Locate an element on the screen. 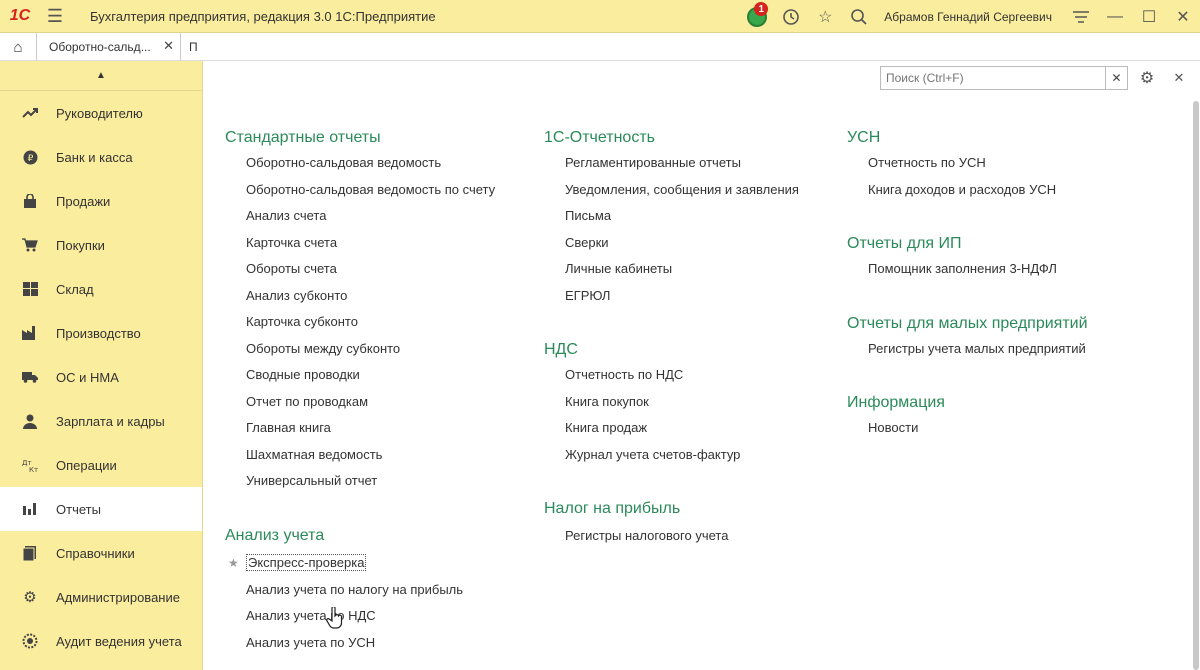 The height and width of the screenshot is (670, 1200). report-link: Отчетность по НДС is located at coordinates (642, 375).